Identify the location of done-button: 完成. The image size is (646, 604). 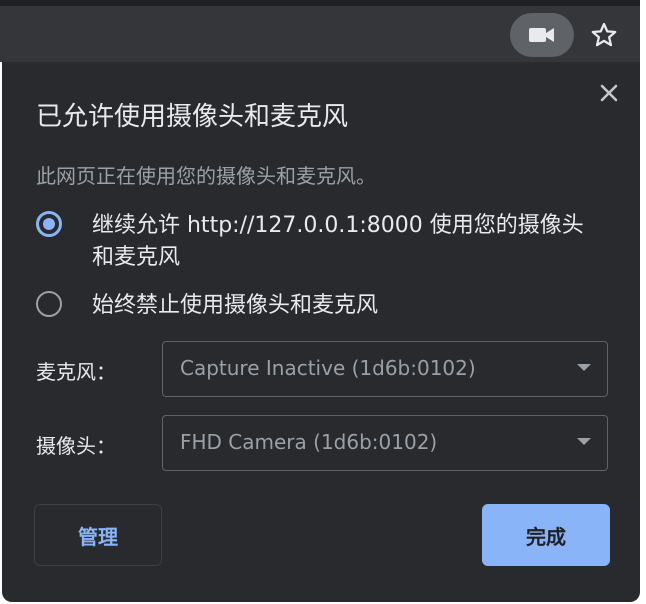
(546, 535).